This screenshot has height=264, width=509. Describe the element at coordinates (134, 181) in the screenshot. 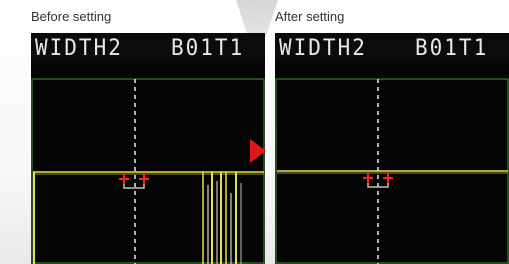

I see `notch-outline` at that location.